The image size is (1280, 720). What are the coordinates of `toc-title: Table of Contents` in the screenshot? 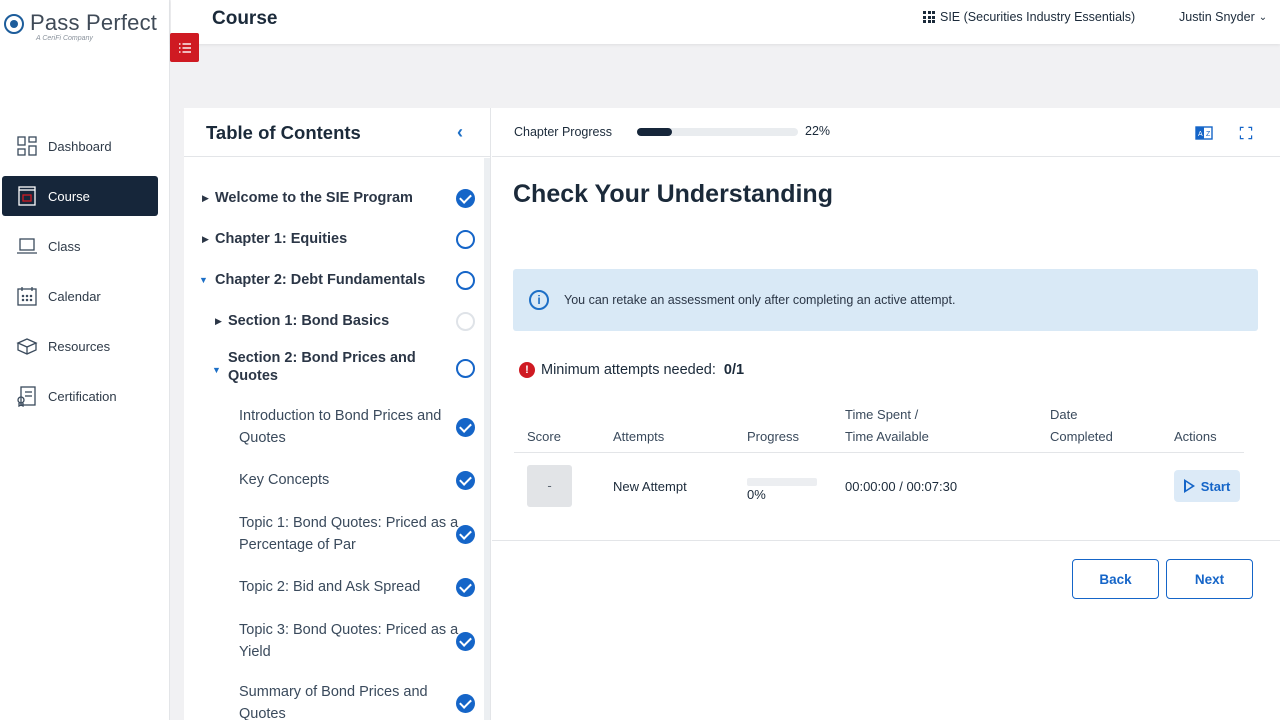 It's located at (283, 132).